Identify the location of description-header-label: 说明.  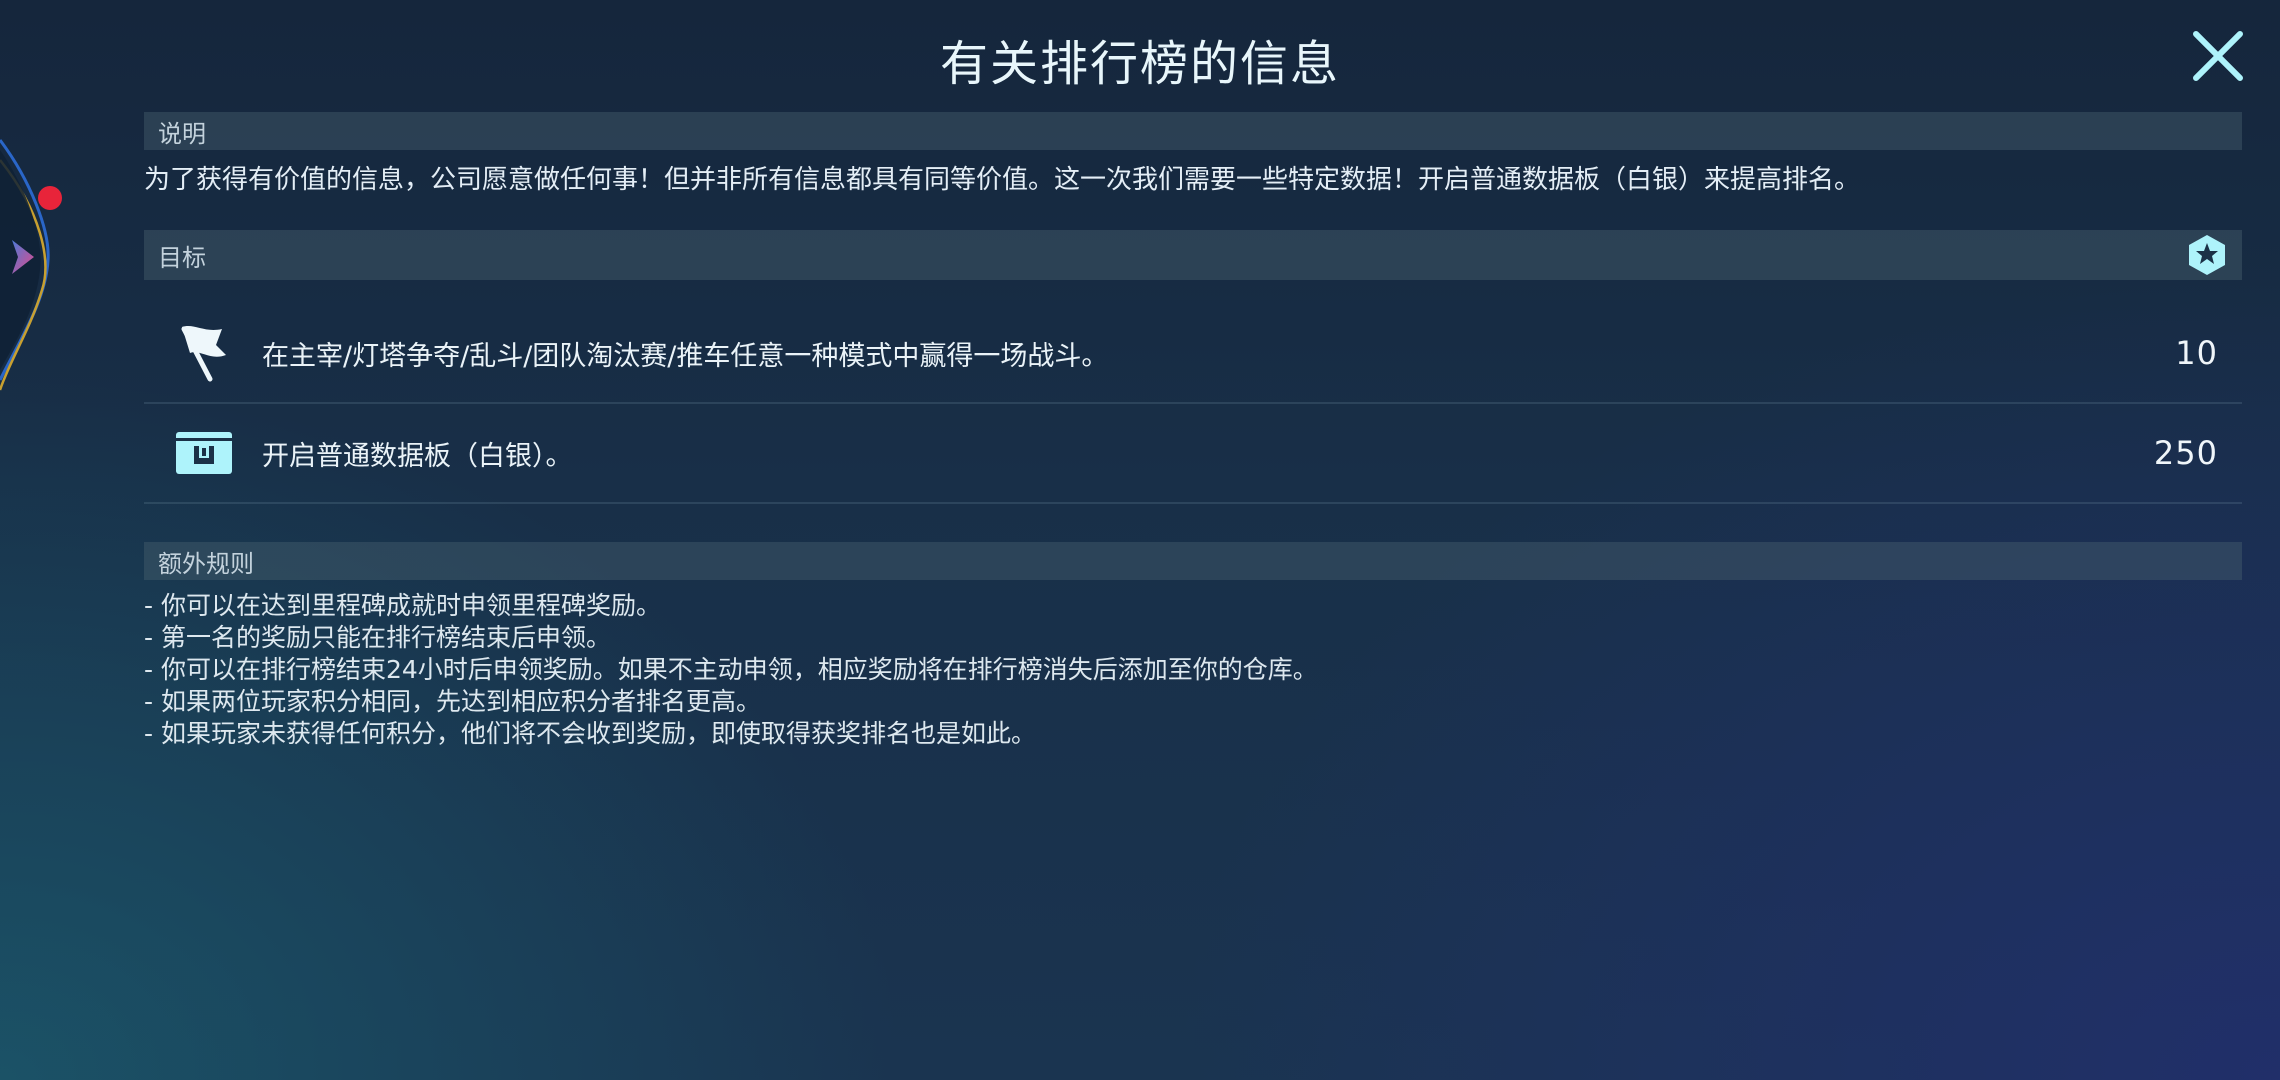
(182, 133).